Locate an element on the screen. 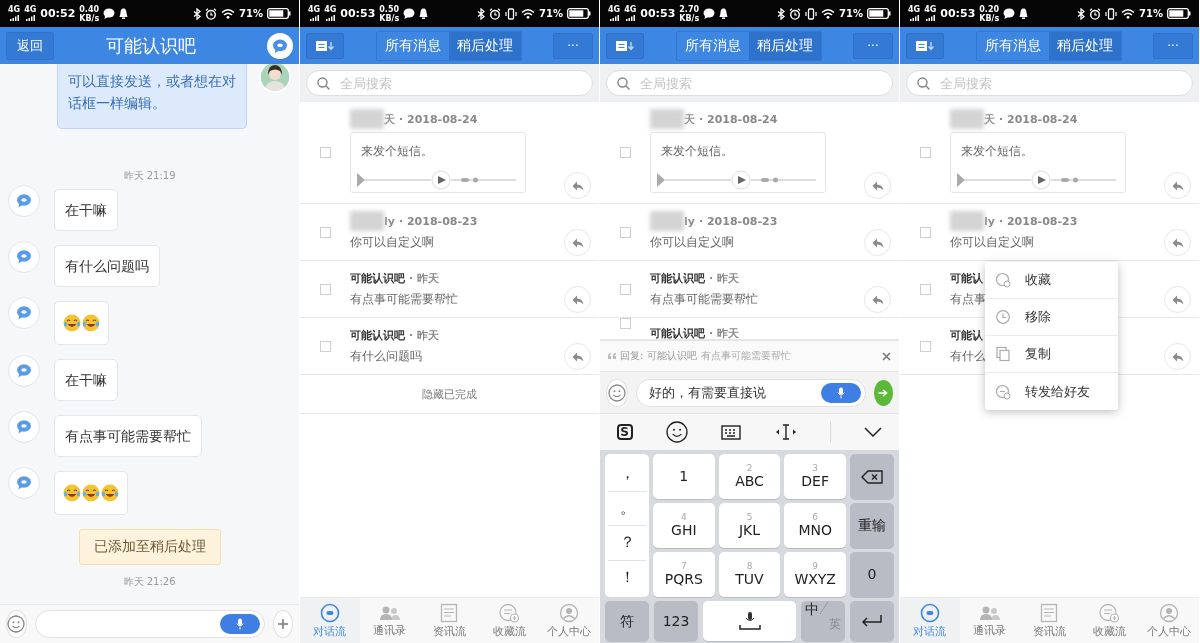 Image resolution: width=1200 pixels, height=643 pixels. add-button is located at coordinates (282, 624).